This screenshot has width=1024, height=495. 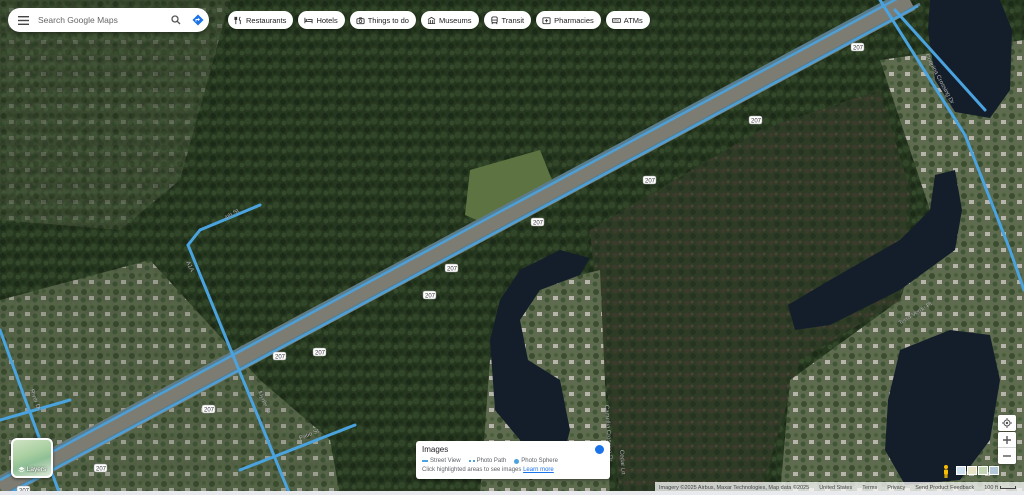 I want to click on zoom-in-button, so click(x=1007, y=440).